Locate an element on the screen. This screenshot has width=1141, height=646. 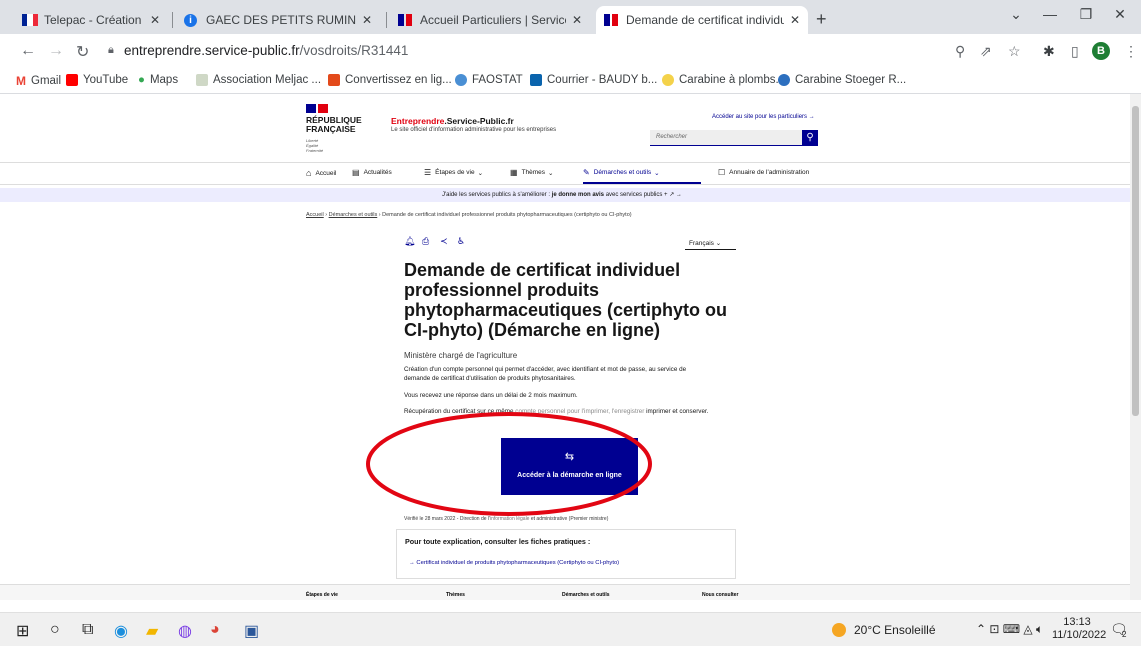
avatar: B is located at coordinates (1101, 51).